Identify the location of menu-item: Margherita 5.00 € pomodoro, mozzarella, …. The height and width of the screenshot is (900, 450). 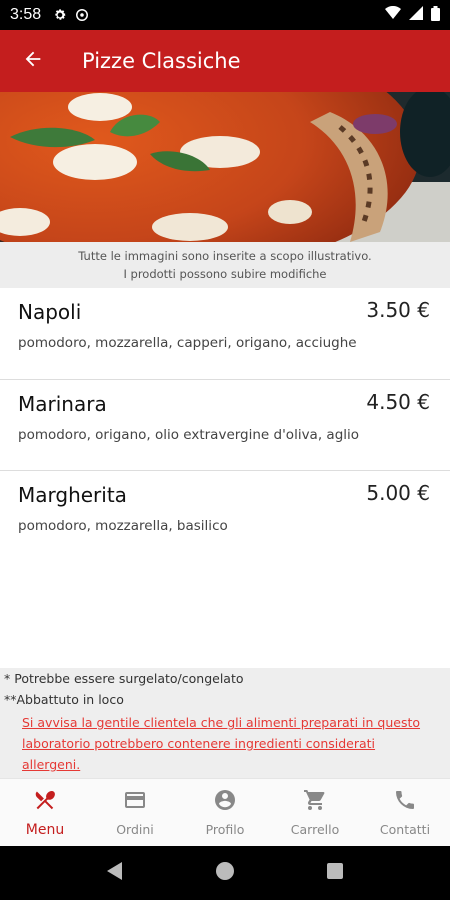
(225, 507).